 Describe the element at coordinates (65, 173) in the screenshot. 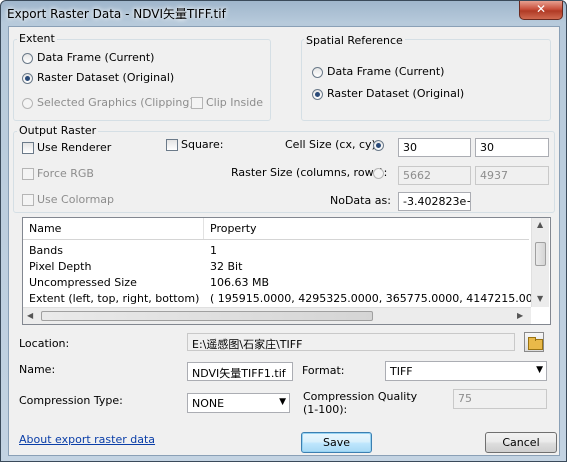

I see `force-rgb-label: Force RGB` at that location.